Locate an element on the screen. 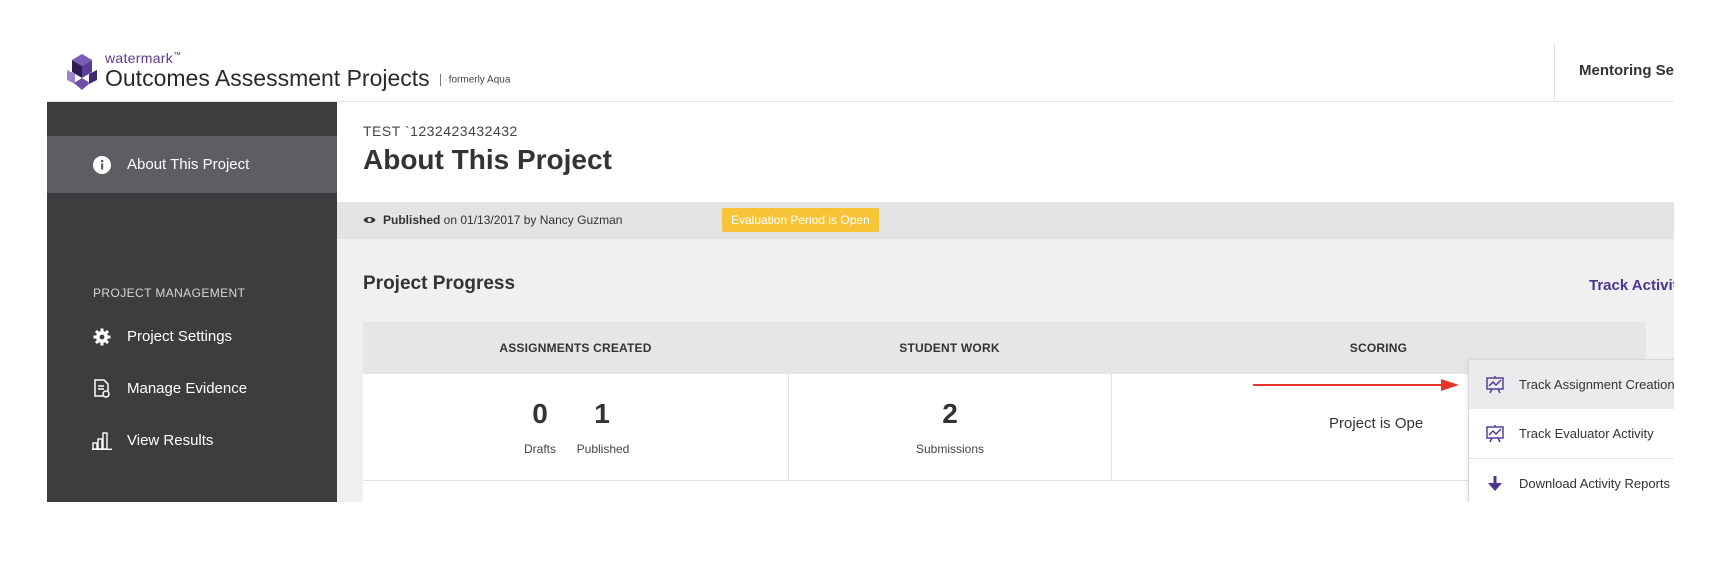 The width and height of the screenshot is (1718, 580). download-arrow-icon is located at coordinates (1495, 484).